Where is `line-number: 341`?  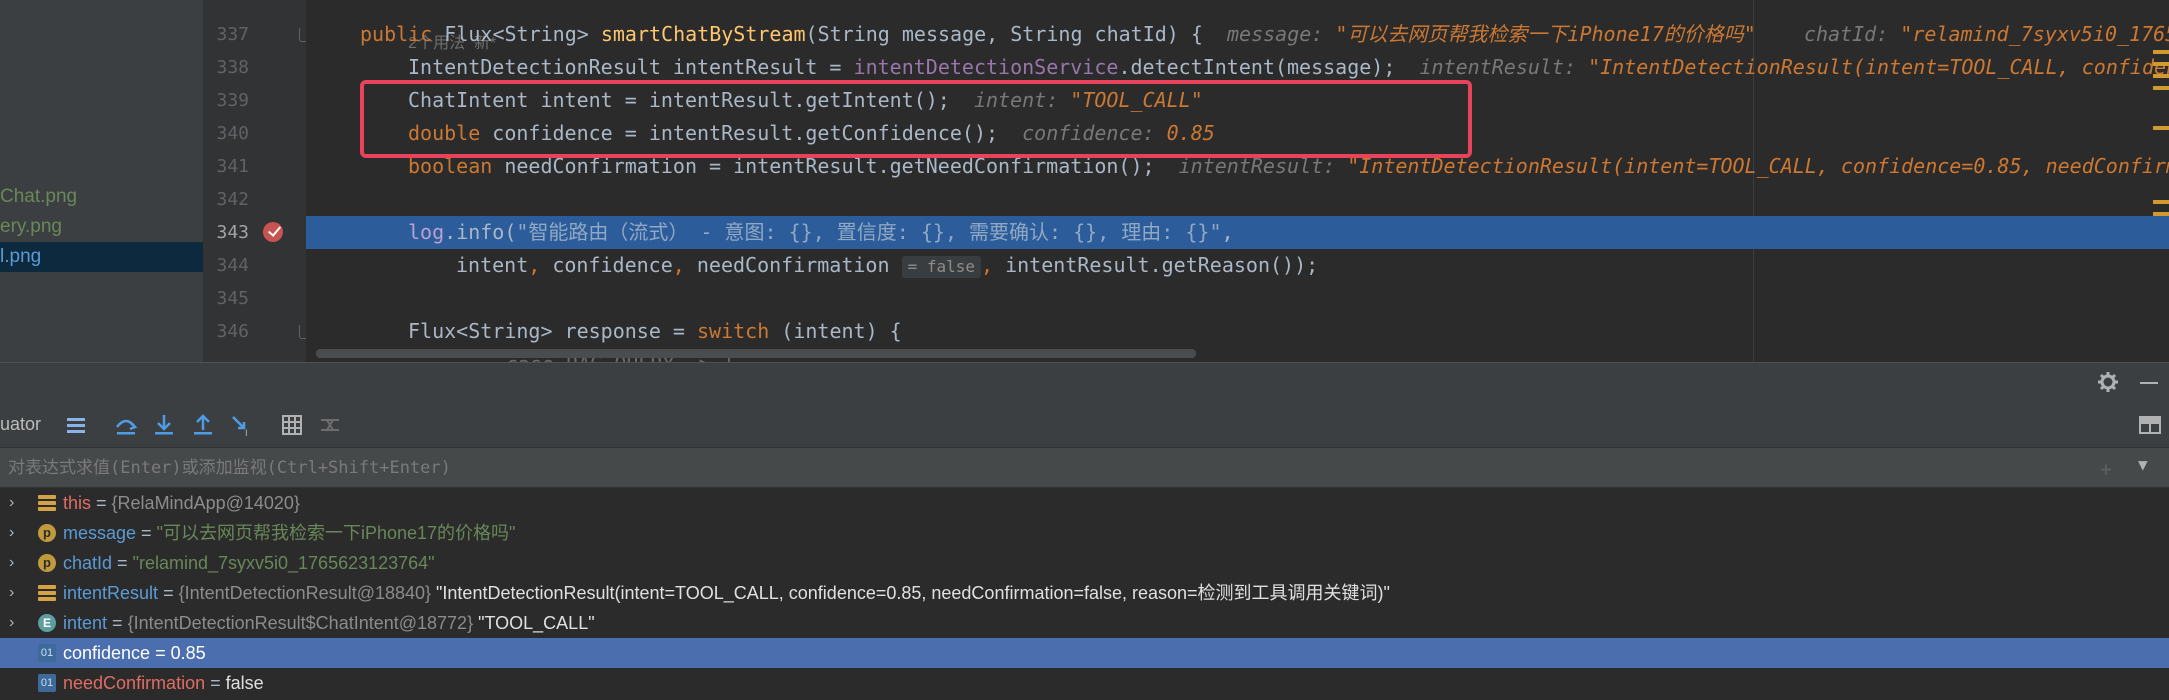 line-number: 341 is located at coordinates (232, 166).